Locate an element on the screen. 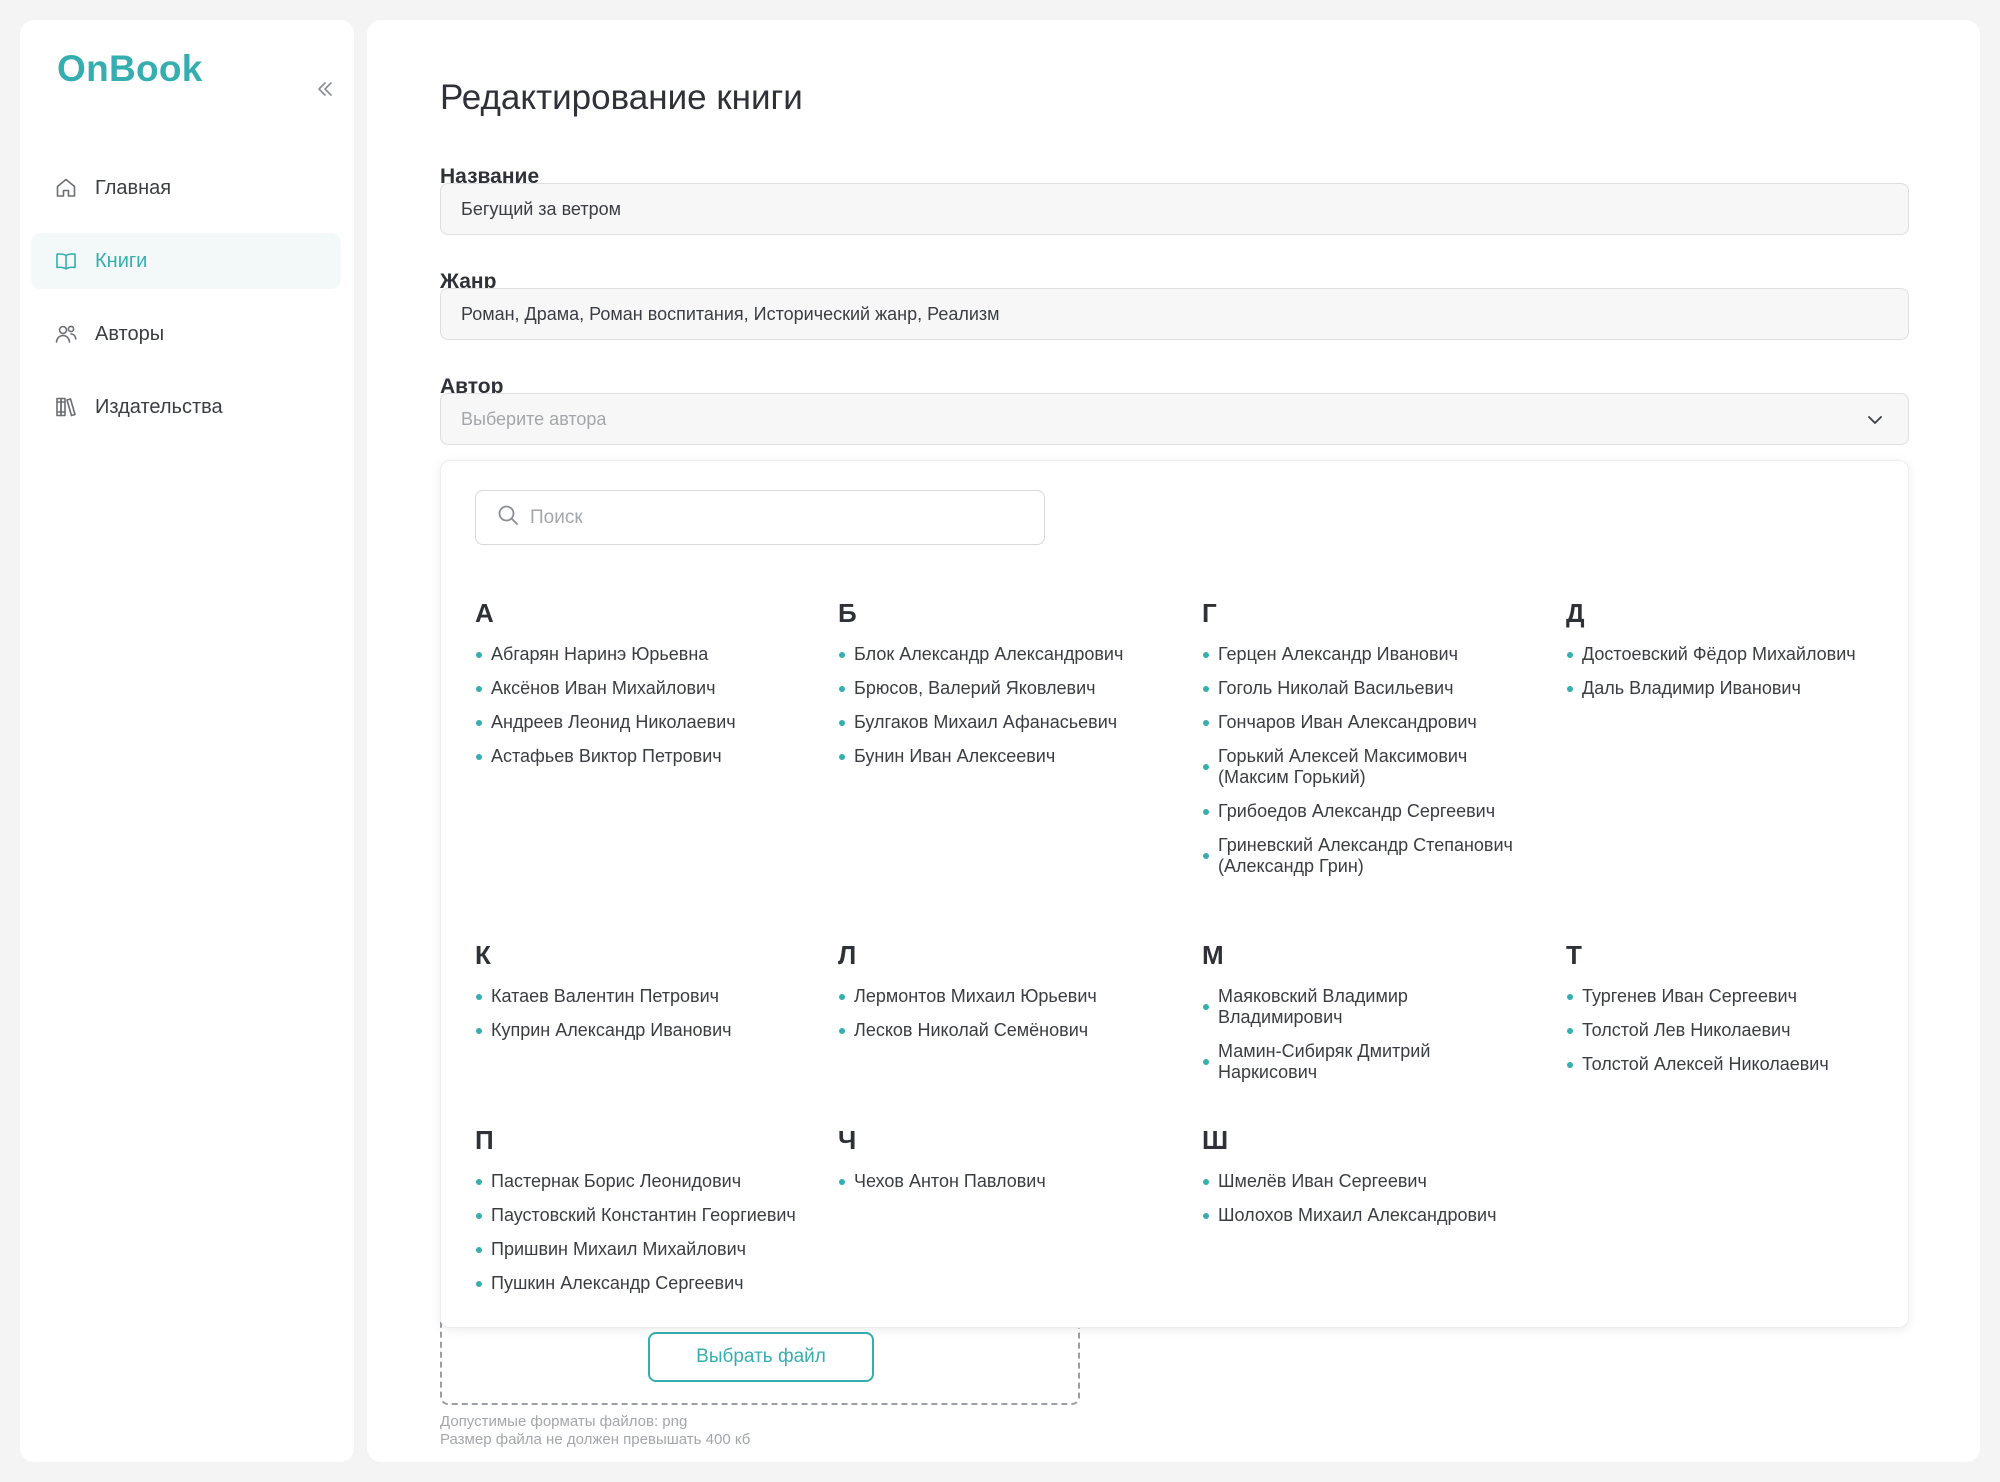  group-letter: Г is located at coordinates (1209, 613).